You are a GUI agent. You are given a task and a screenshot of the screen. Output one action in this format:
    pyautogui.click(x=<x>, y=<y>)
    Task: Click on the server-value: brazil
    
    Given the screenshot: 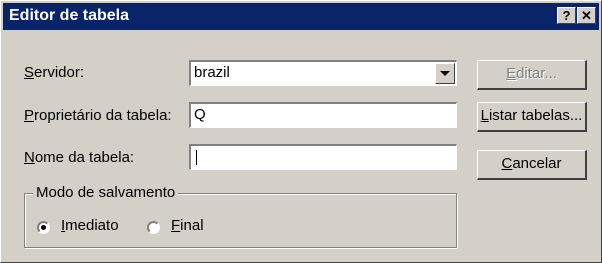 What is the action you would take?
    pyautogui.click(x=212, y=72)
    